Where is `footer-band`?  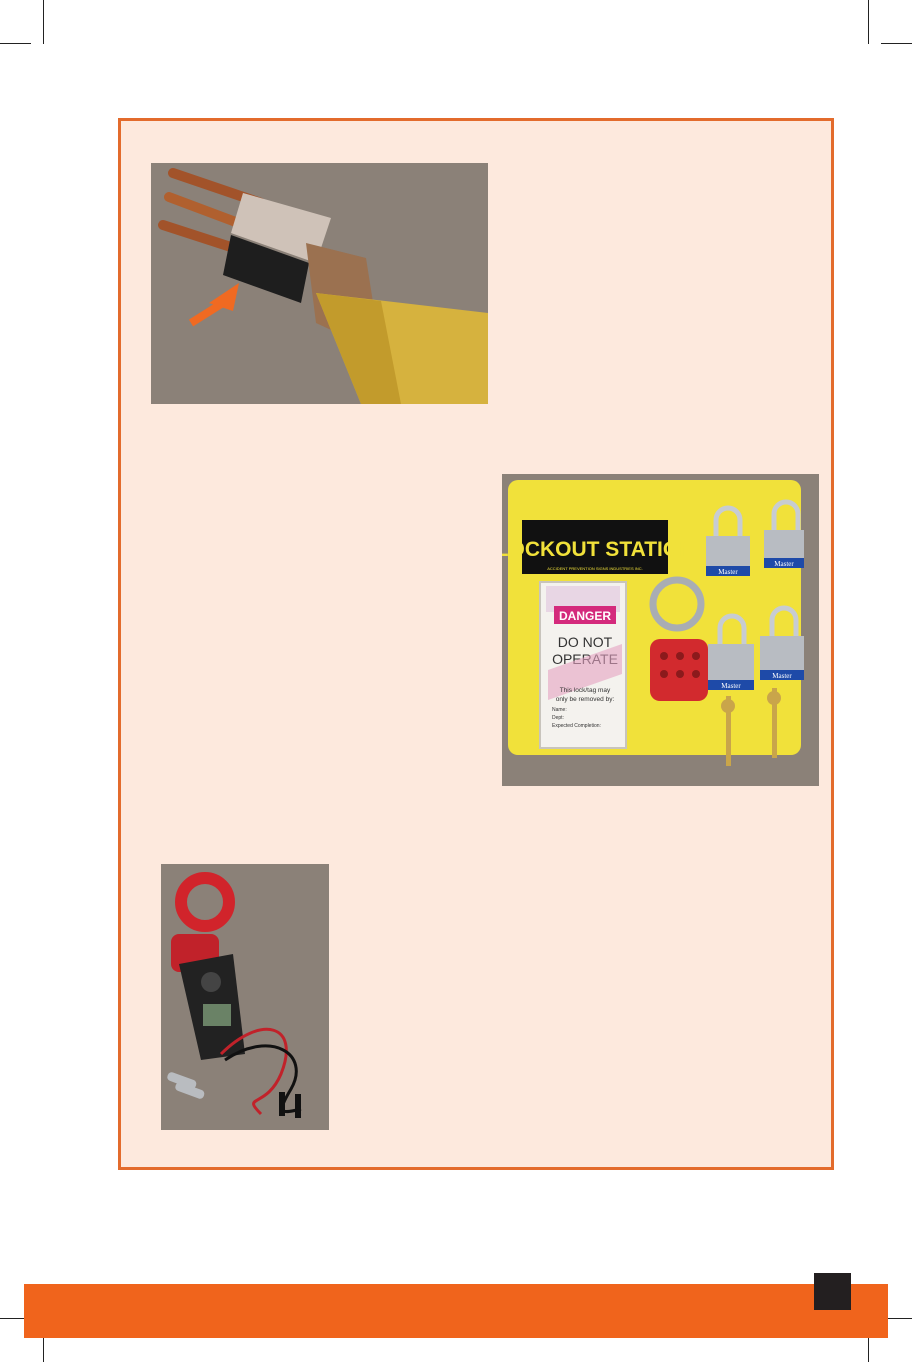 footer-band is located at coordinates (456, 1311).